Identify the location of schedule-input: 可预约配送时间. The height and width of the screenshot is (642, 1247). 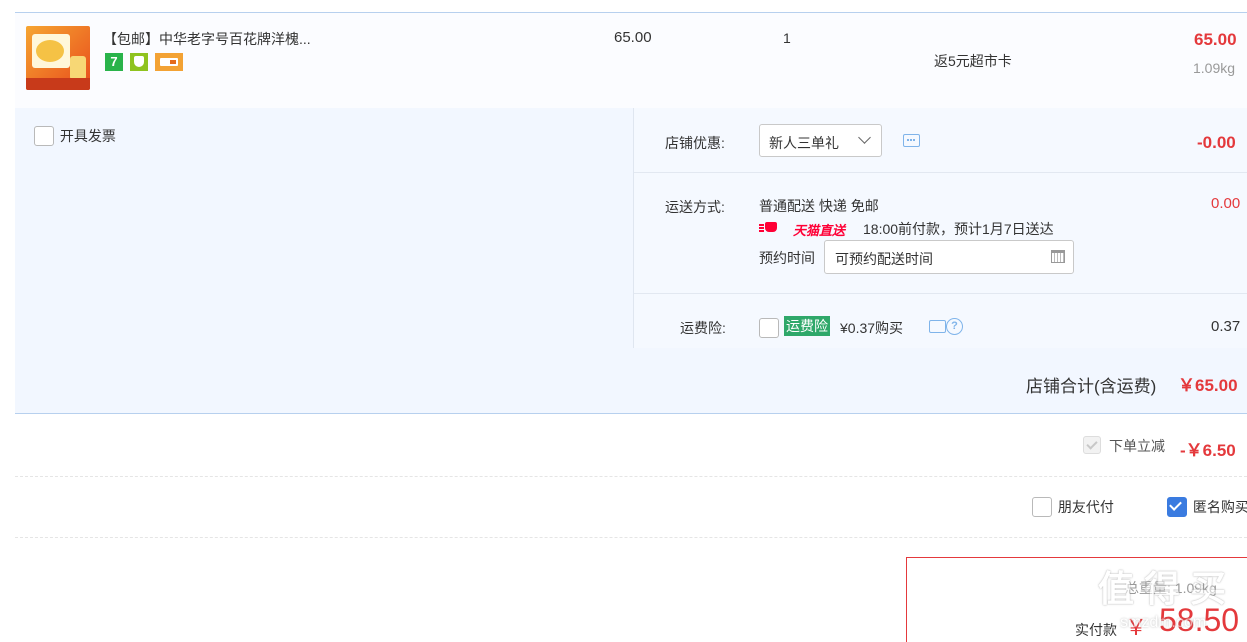
(949, 257).